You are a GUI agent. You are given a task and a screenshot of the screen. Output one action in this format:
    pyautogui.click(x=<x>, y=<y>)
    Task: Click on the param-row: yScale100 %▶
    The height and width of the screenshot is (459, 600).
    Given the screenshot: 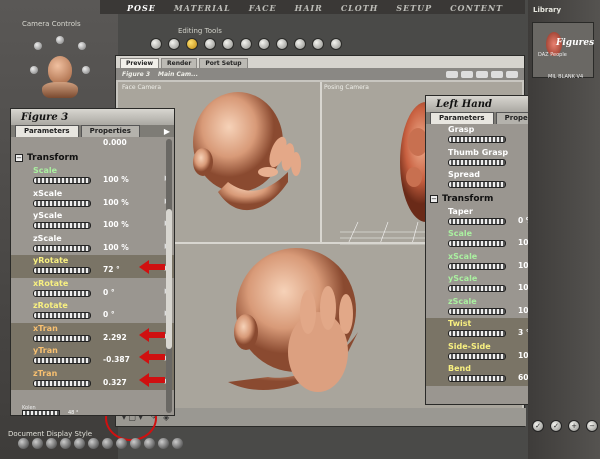 What is the action you would take?
    pyautogui.click(x=92, y=221)
    